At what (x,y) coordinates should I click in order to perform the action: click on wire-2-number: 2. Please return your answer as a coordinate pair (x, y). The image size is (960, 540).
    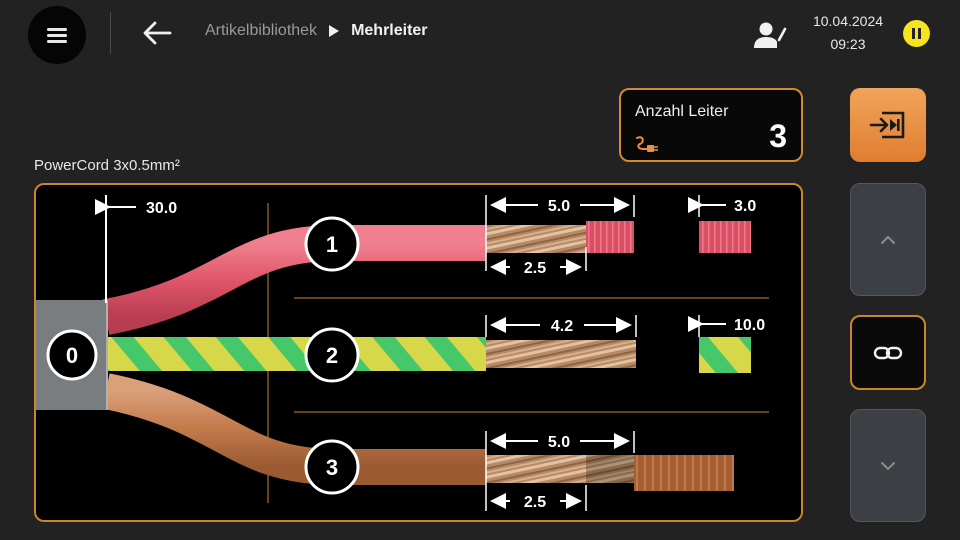
    Looking at the image, I should click on (332, 355).